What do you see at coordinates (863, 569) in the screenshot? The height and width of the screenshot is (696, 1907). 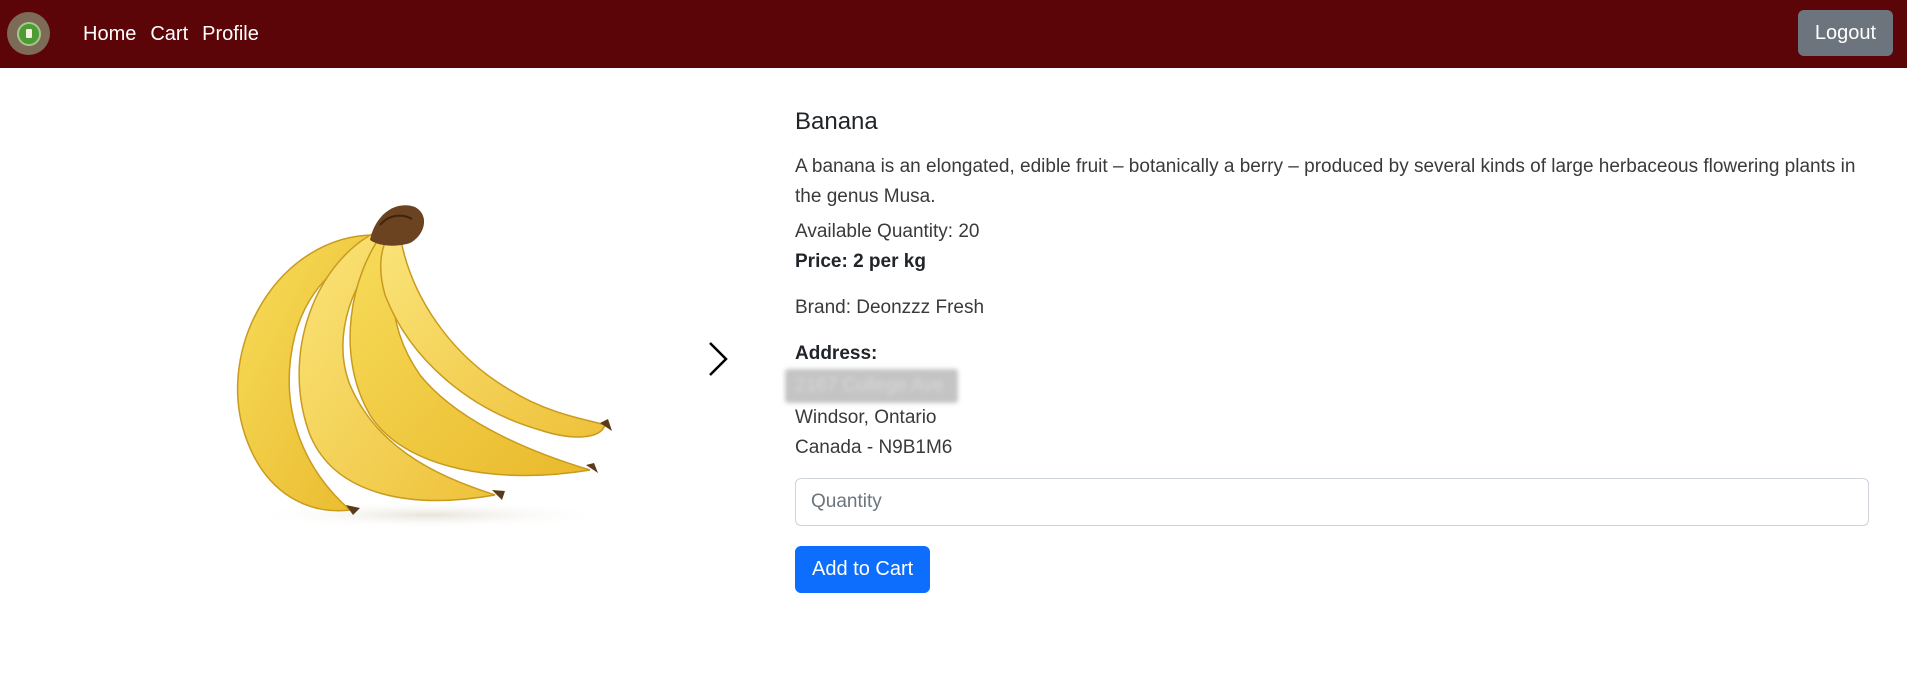 I see `add-to-cart-button: Add to Cart` at bounding box center [863, 569].